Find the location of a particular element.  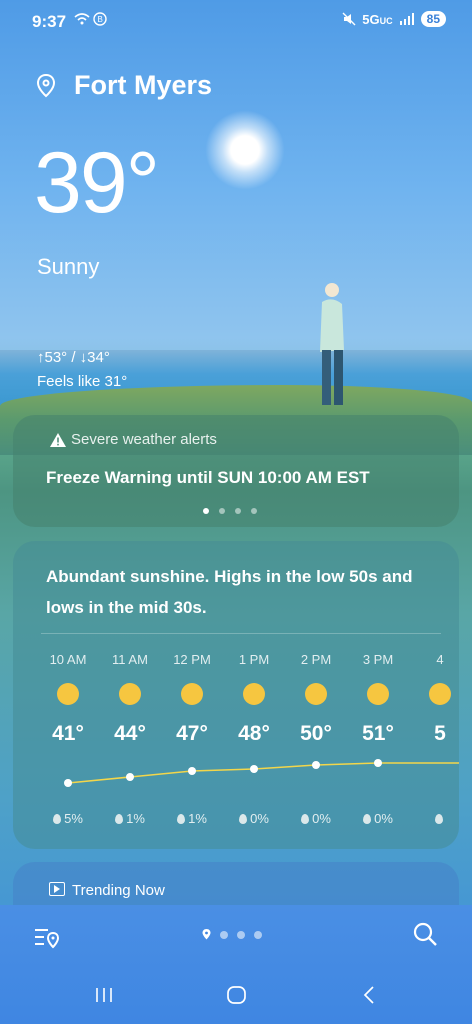

current-temperature: 39° is located at coordinates (97, 183).